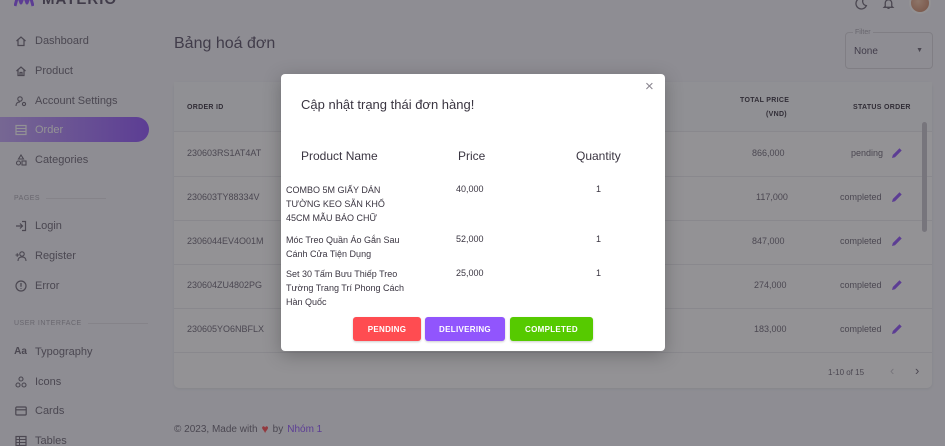  Describe the element at coordinates (470, 189) in the screenshot. I see `item-price: 40,000` at that location.